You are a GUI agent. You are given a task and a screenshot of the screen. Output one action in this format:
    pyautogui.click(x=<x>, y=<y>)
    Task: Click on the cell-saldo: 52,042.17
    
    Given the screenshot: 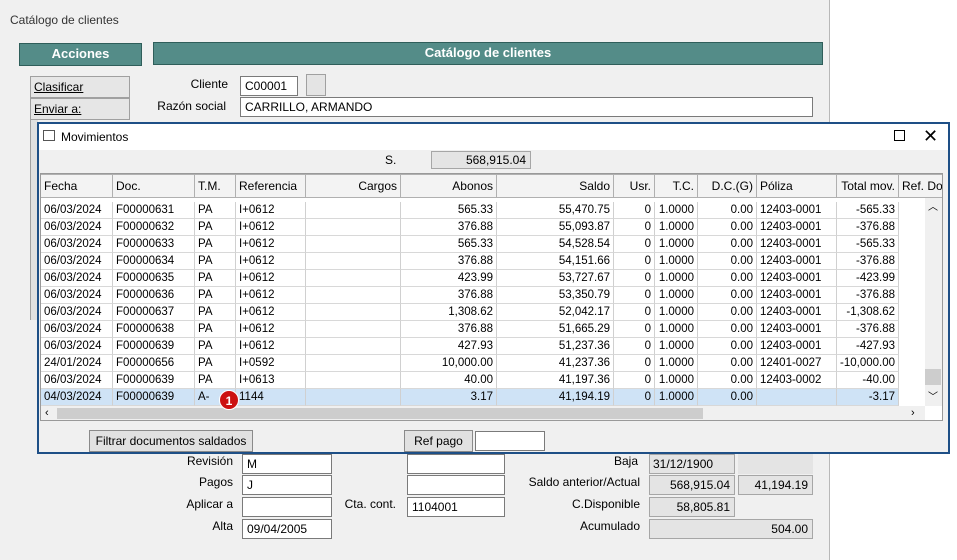 What is the action you would take?
    pyautogui.click(x=555, y=312)
    